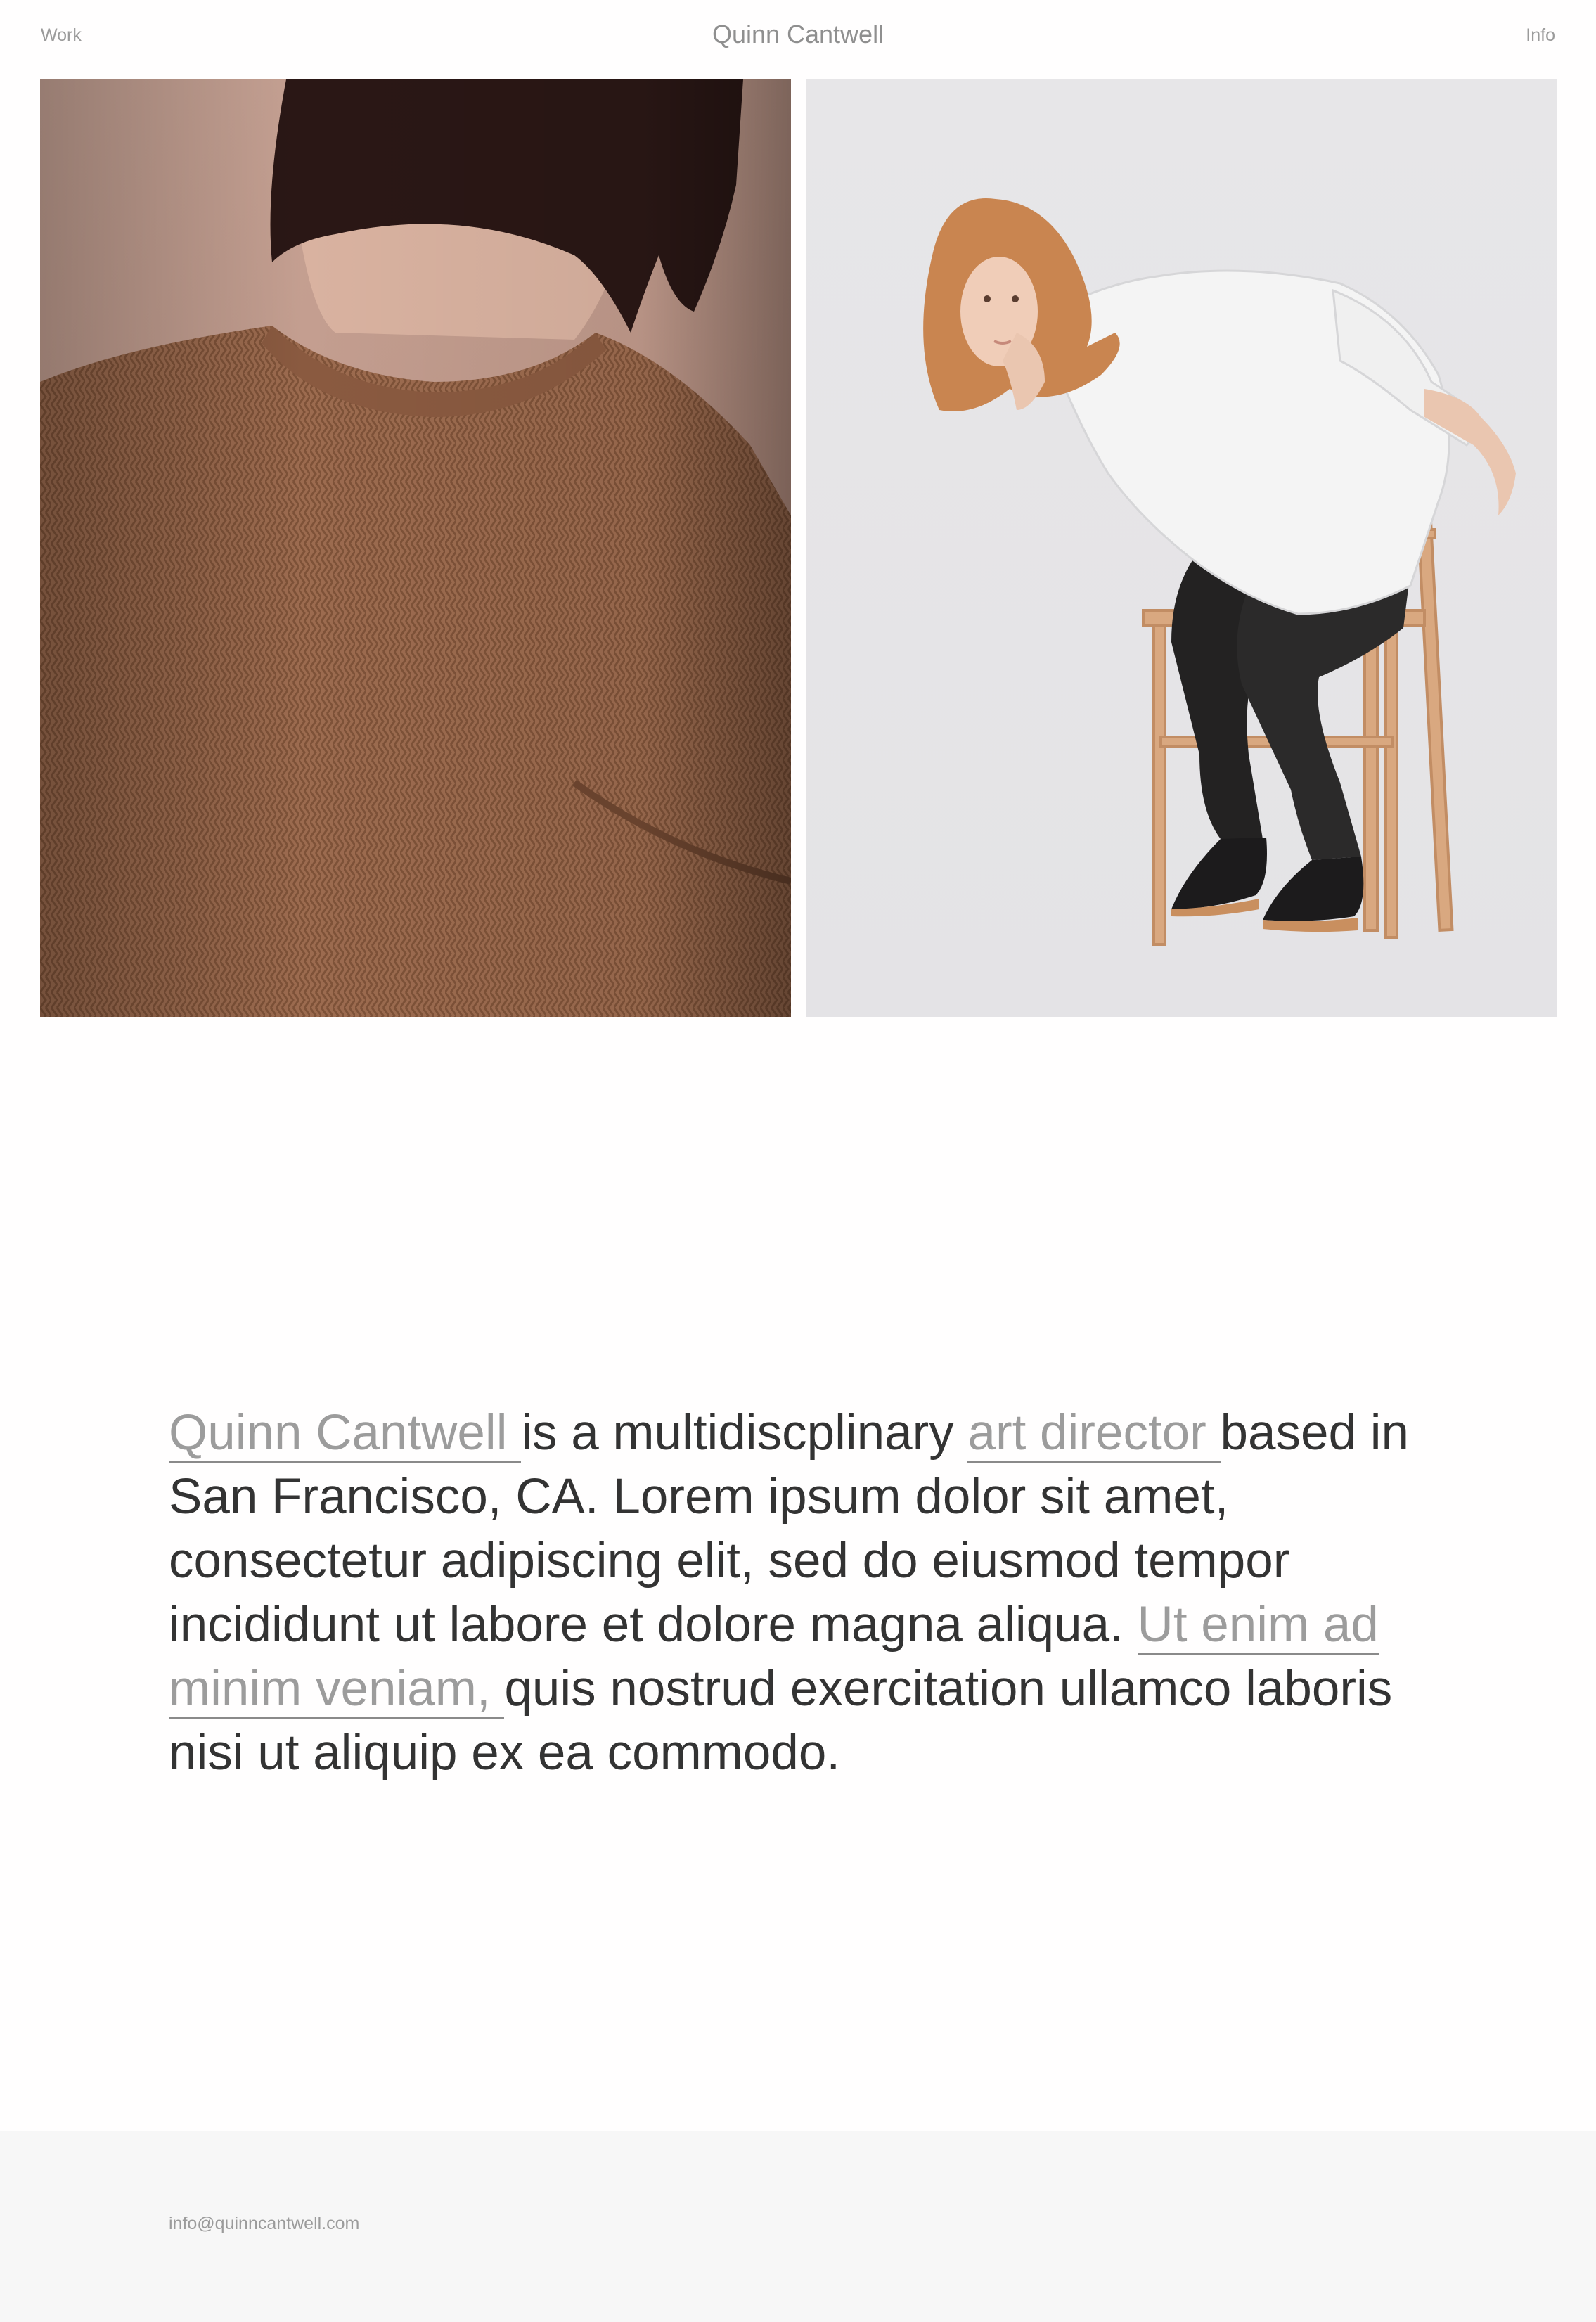 The width and height of the screenshot is (1596, 2322). Describe the element at coordinates (744, 1433) in the screenshot. I see `bio-text-1: is a multidiscplinary` at that location.